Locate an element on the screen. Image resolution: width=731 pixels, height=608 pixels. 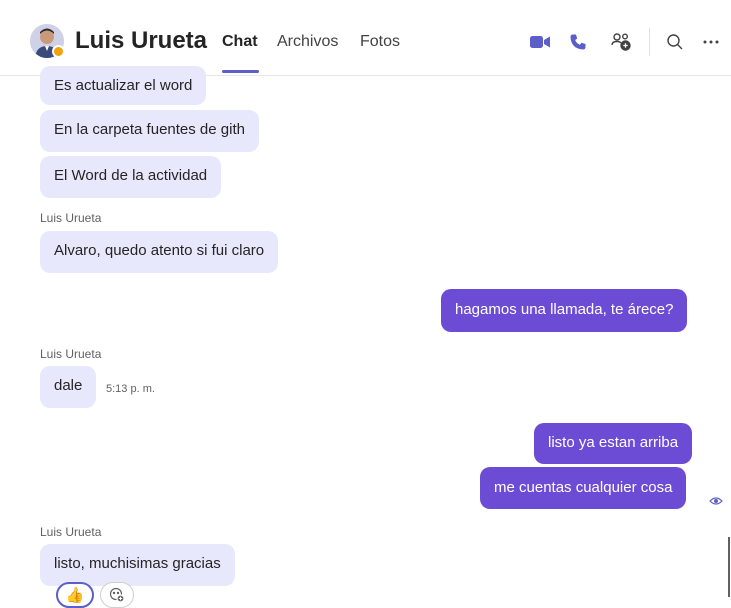
header-divider is located at coordinates (649, 42).